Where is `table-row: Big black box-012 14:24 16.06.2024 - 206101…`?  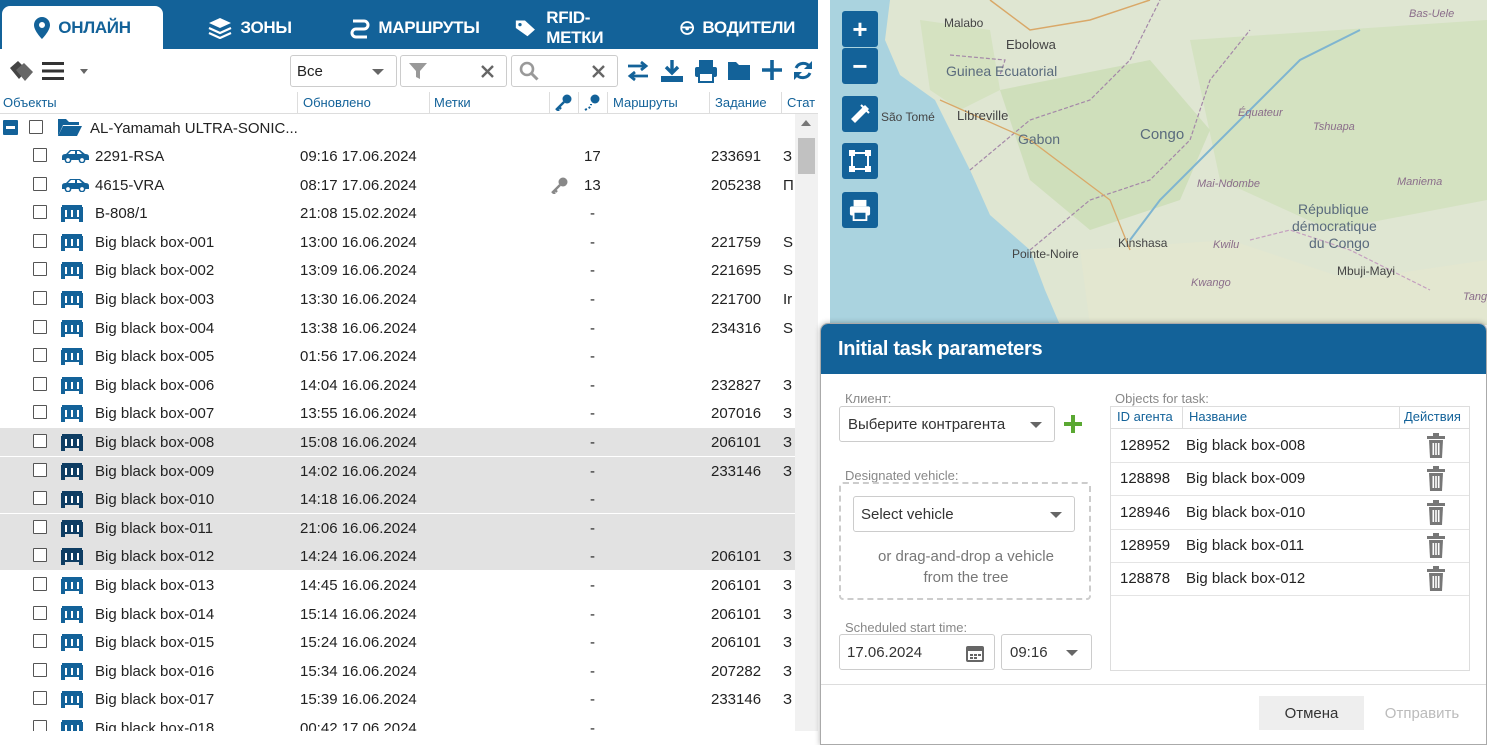
table-row: Big black box-012 14:24 16.06.2024 - 206101… is located at coordinates (397, 556).